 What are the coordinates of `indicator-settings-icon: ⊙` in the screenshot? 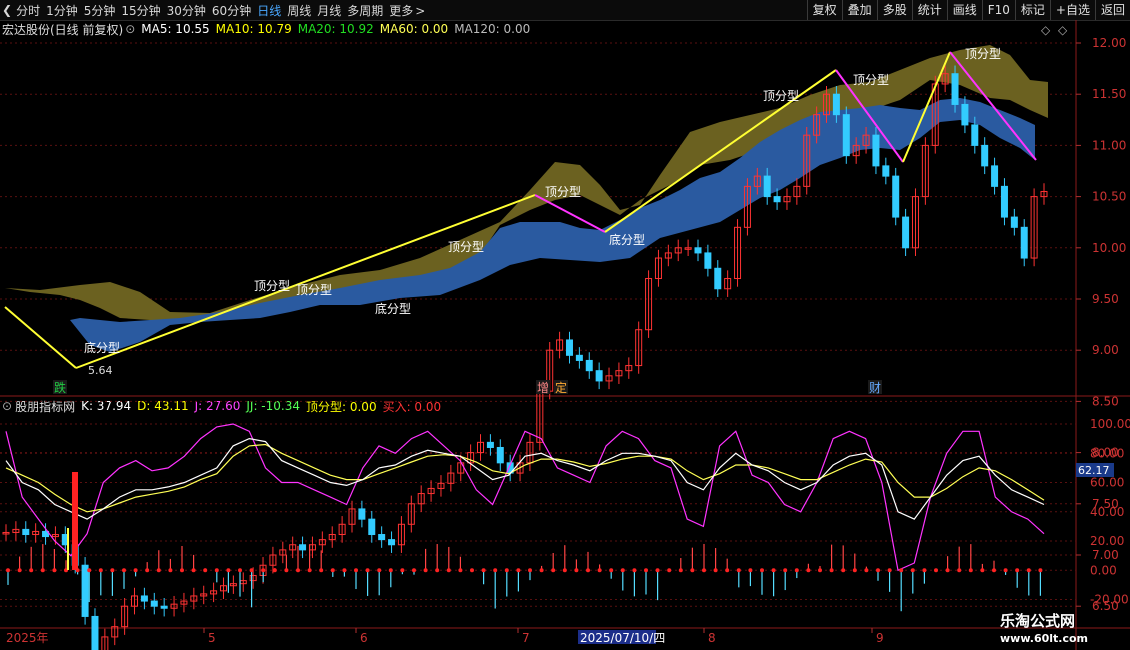 It's located at (7, 406).